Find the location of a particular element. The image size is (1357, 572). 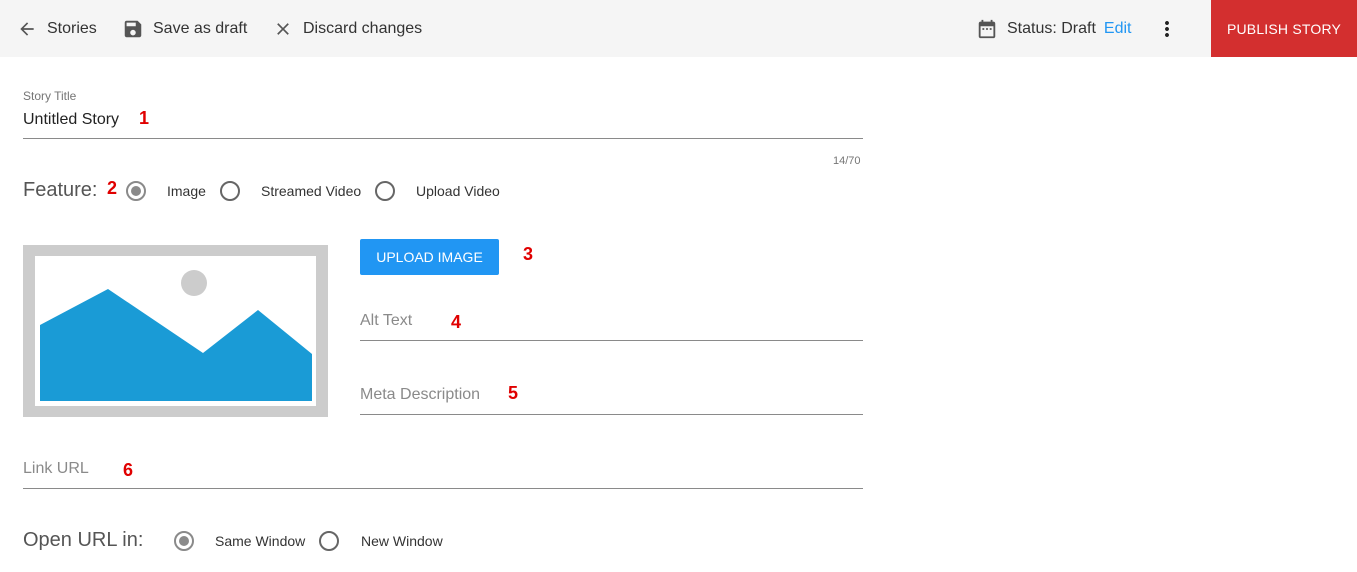

floppy-disk-icon is located at coordinates (133, 29).